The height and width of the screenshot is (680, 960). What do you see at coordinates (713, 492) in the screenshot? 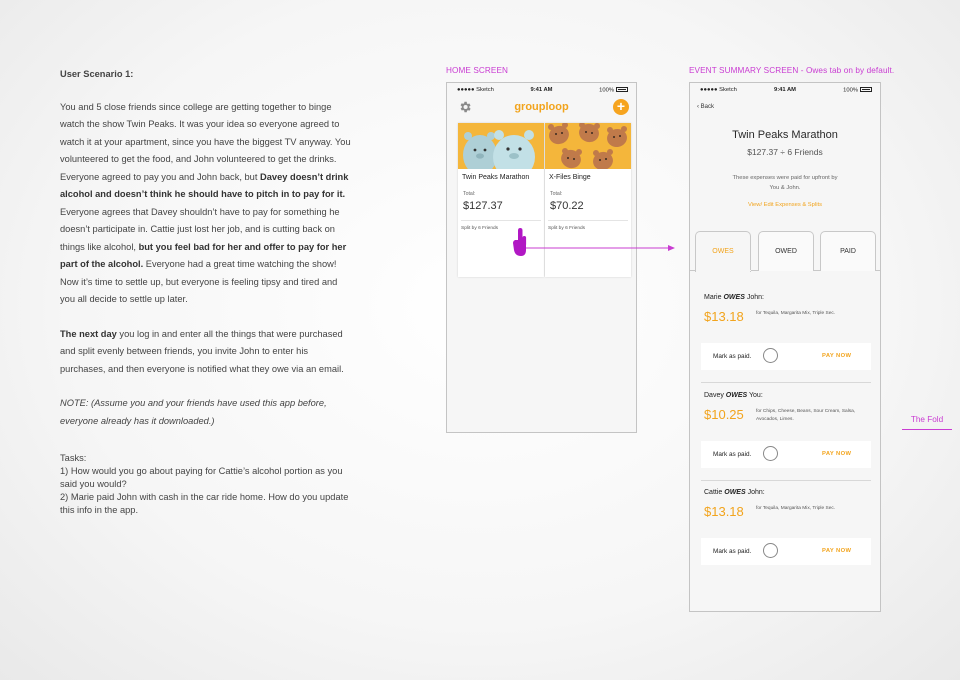
I see `debtor: Cattie` at bounding box center [713, 492].